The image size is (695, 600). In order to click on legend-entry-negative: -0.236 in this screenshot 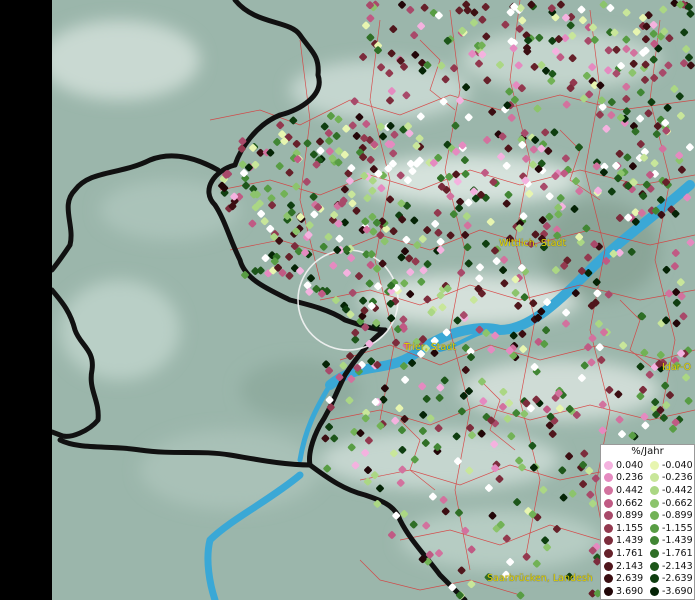, I will do `click(670, 477)`.